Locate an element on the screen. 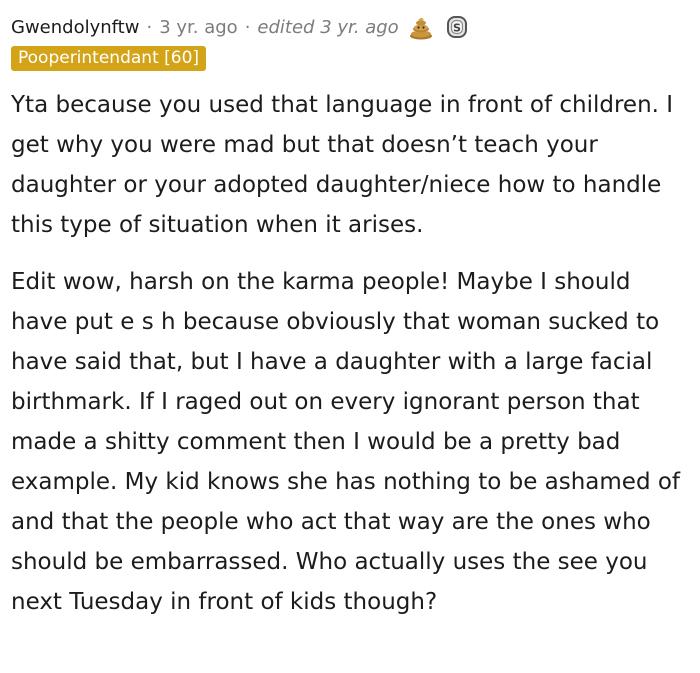  comment-timestamp: 3 yr. ago is located at coordinates (198, 27).